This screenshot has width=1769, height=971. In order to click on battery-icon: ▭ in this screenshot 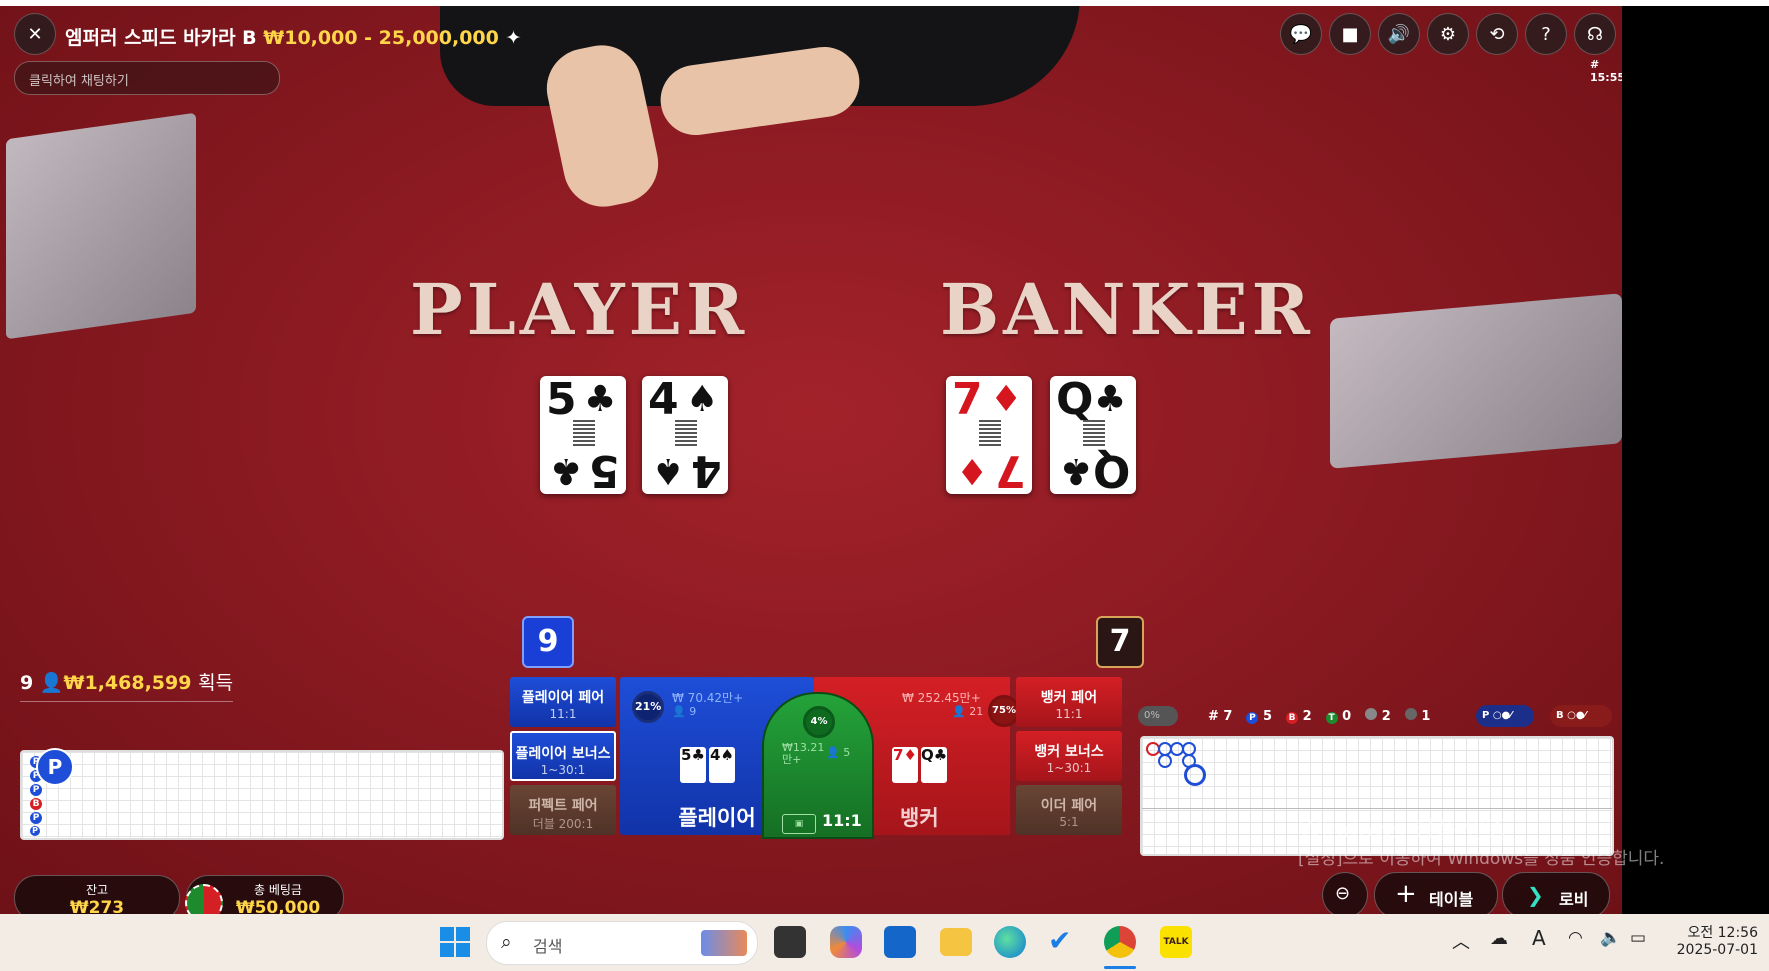, I will do `click(1638, 938)`.